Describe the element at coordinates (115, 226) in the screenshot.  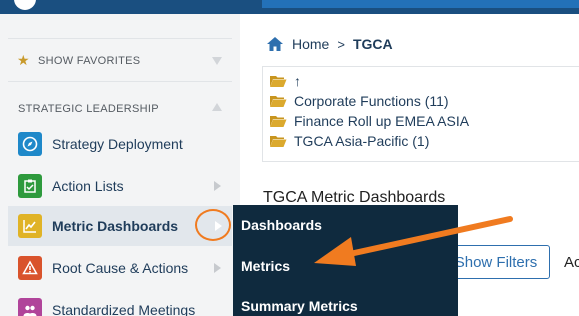
I see `sidebar-item-label: Metric Dashboards` at that location.